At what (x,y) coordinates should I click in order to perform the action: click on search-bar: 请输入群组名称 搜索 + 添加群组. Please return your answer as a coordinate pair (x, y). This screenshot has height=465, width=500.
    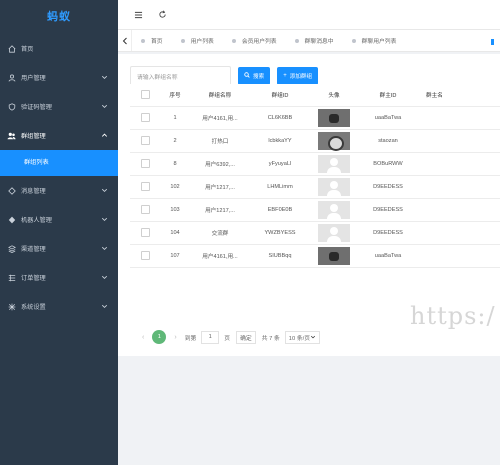
    Looking at the image, I should click on (224, 76).